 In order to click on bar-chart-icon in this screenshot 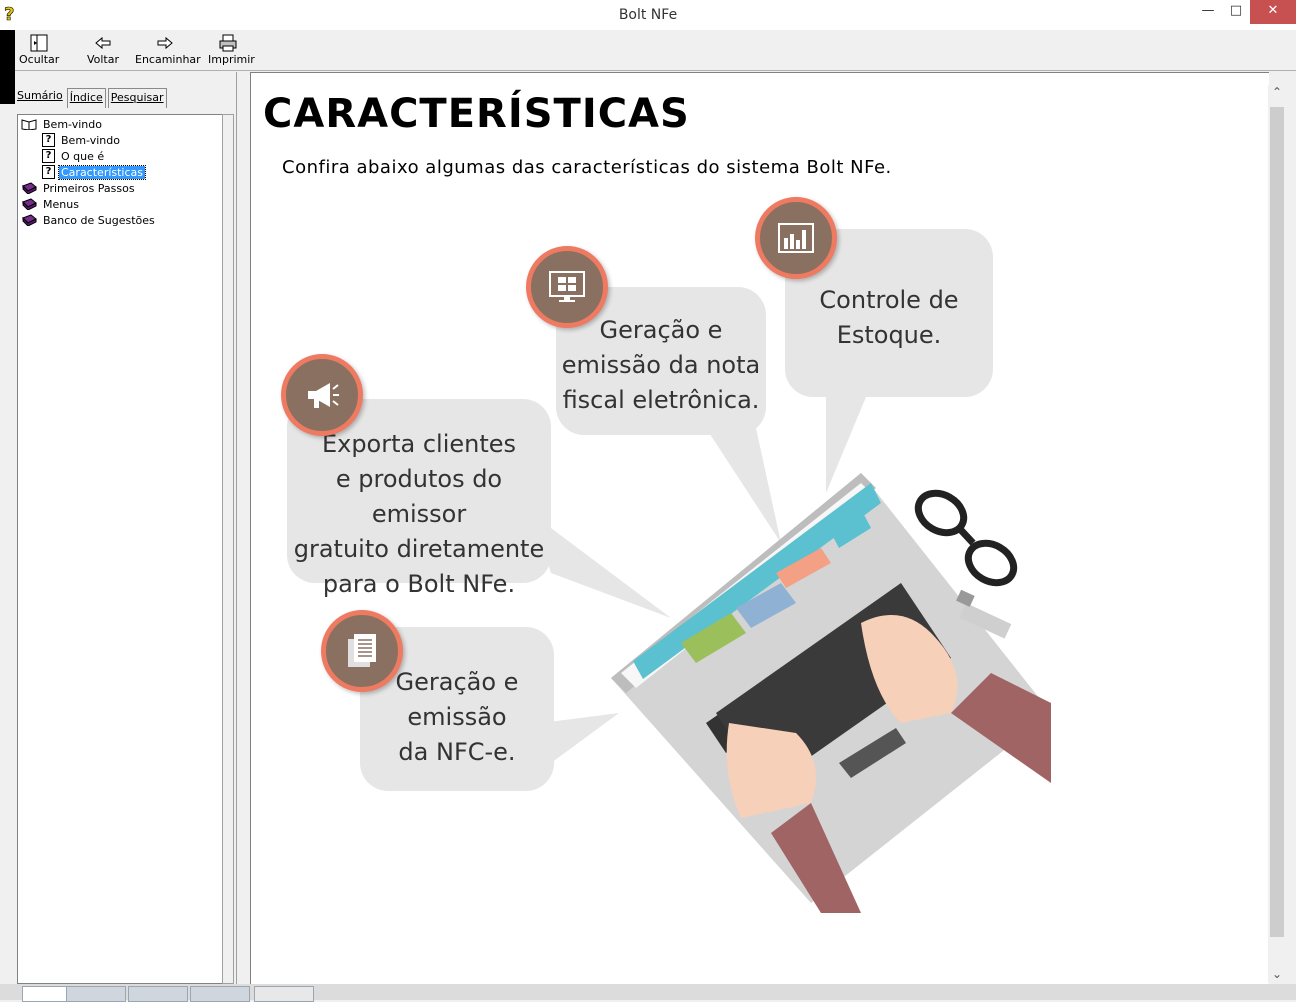, I will do `click(796, 238)`.